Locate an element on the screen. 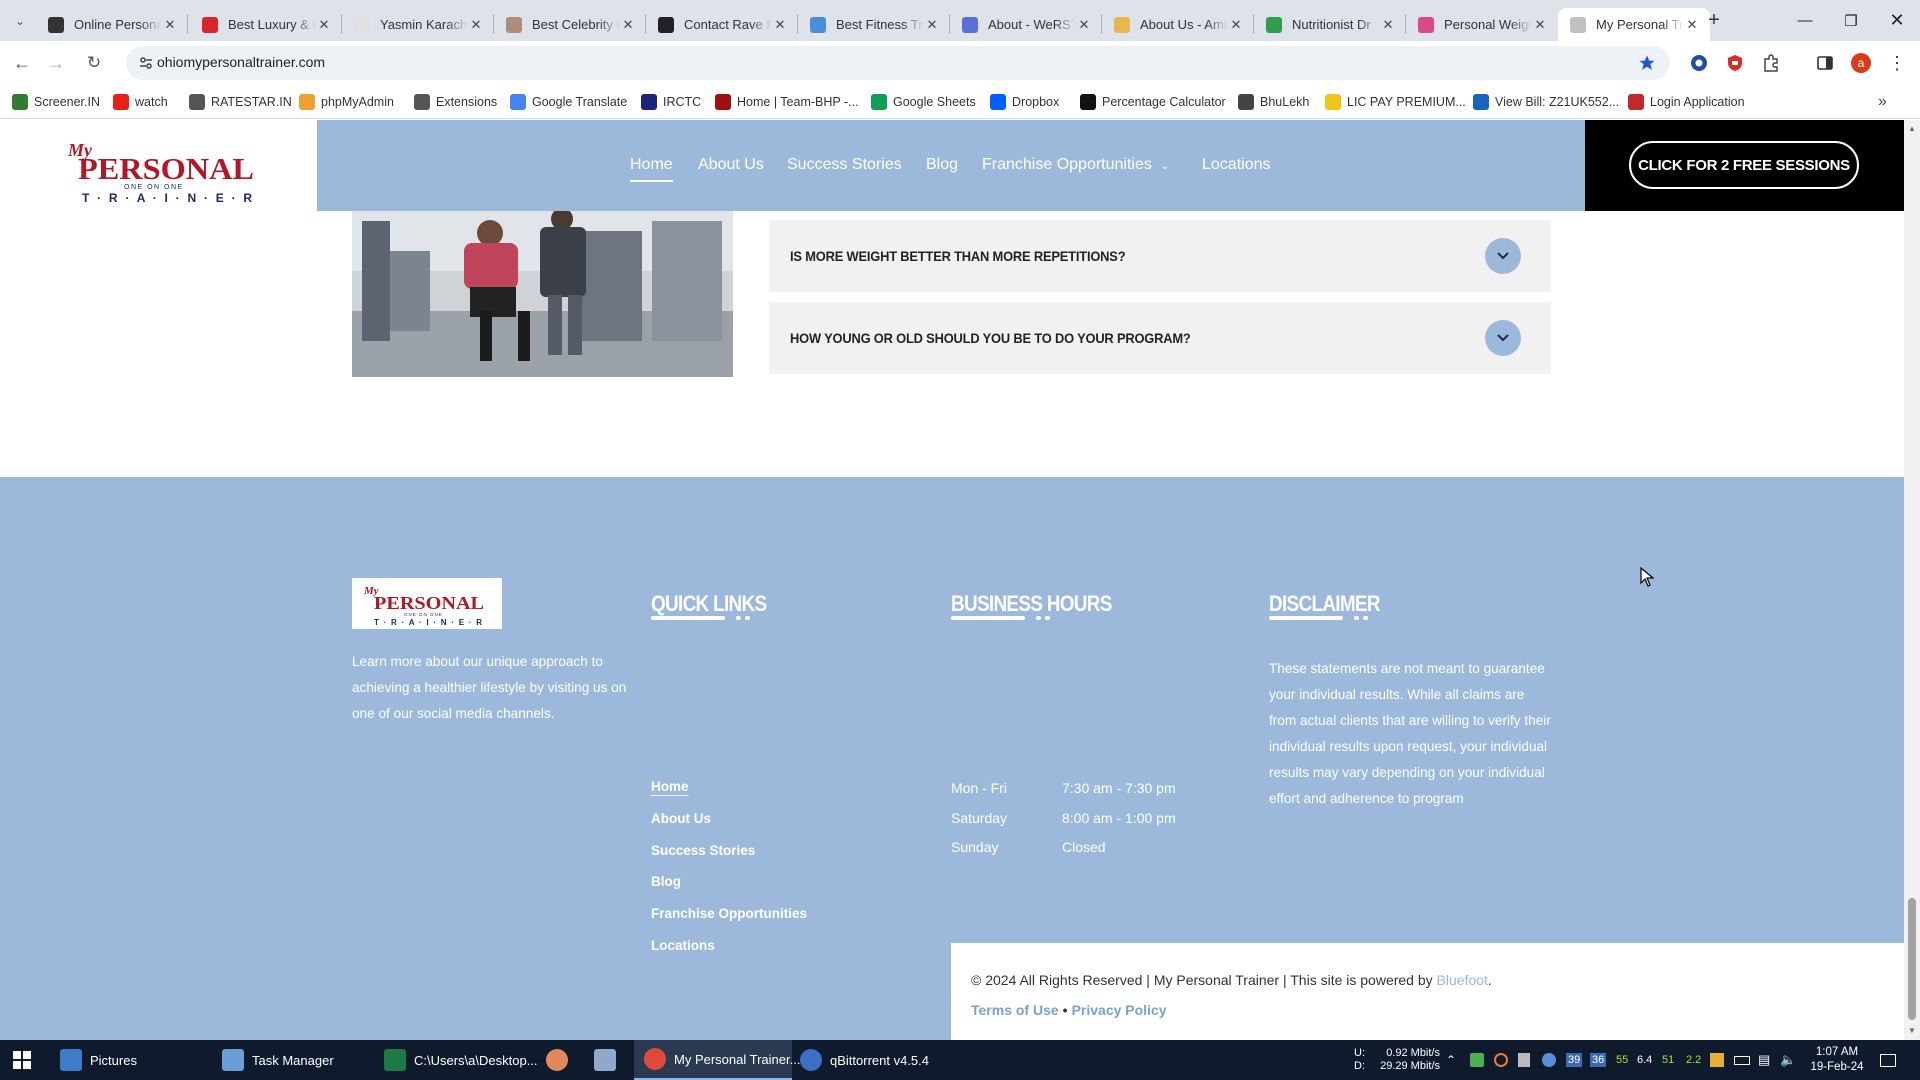 This screenshot has width=1920, height=1080. footer-link-blog: Blog is located at coordinates (666, 881).